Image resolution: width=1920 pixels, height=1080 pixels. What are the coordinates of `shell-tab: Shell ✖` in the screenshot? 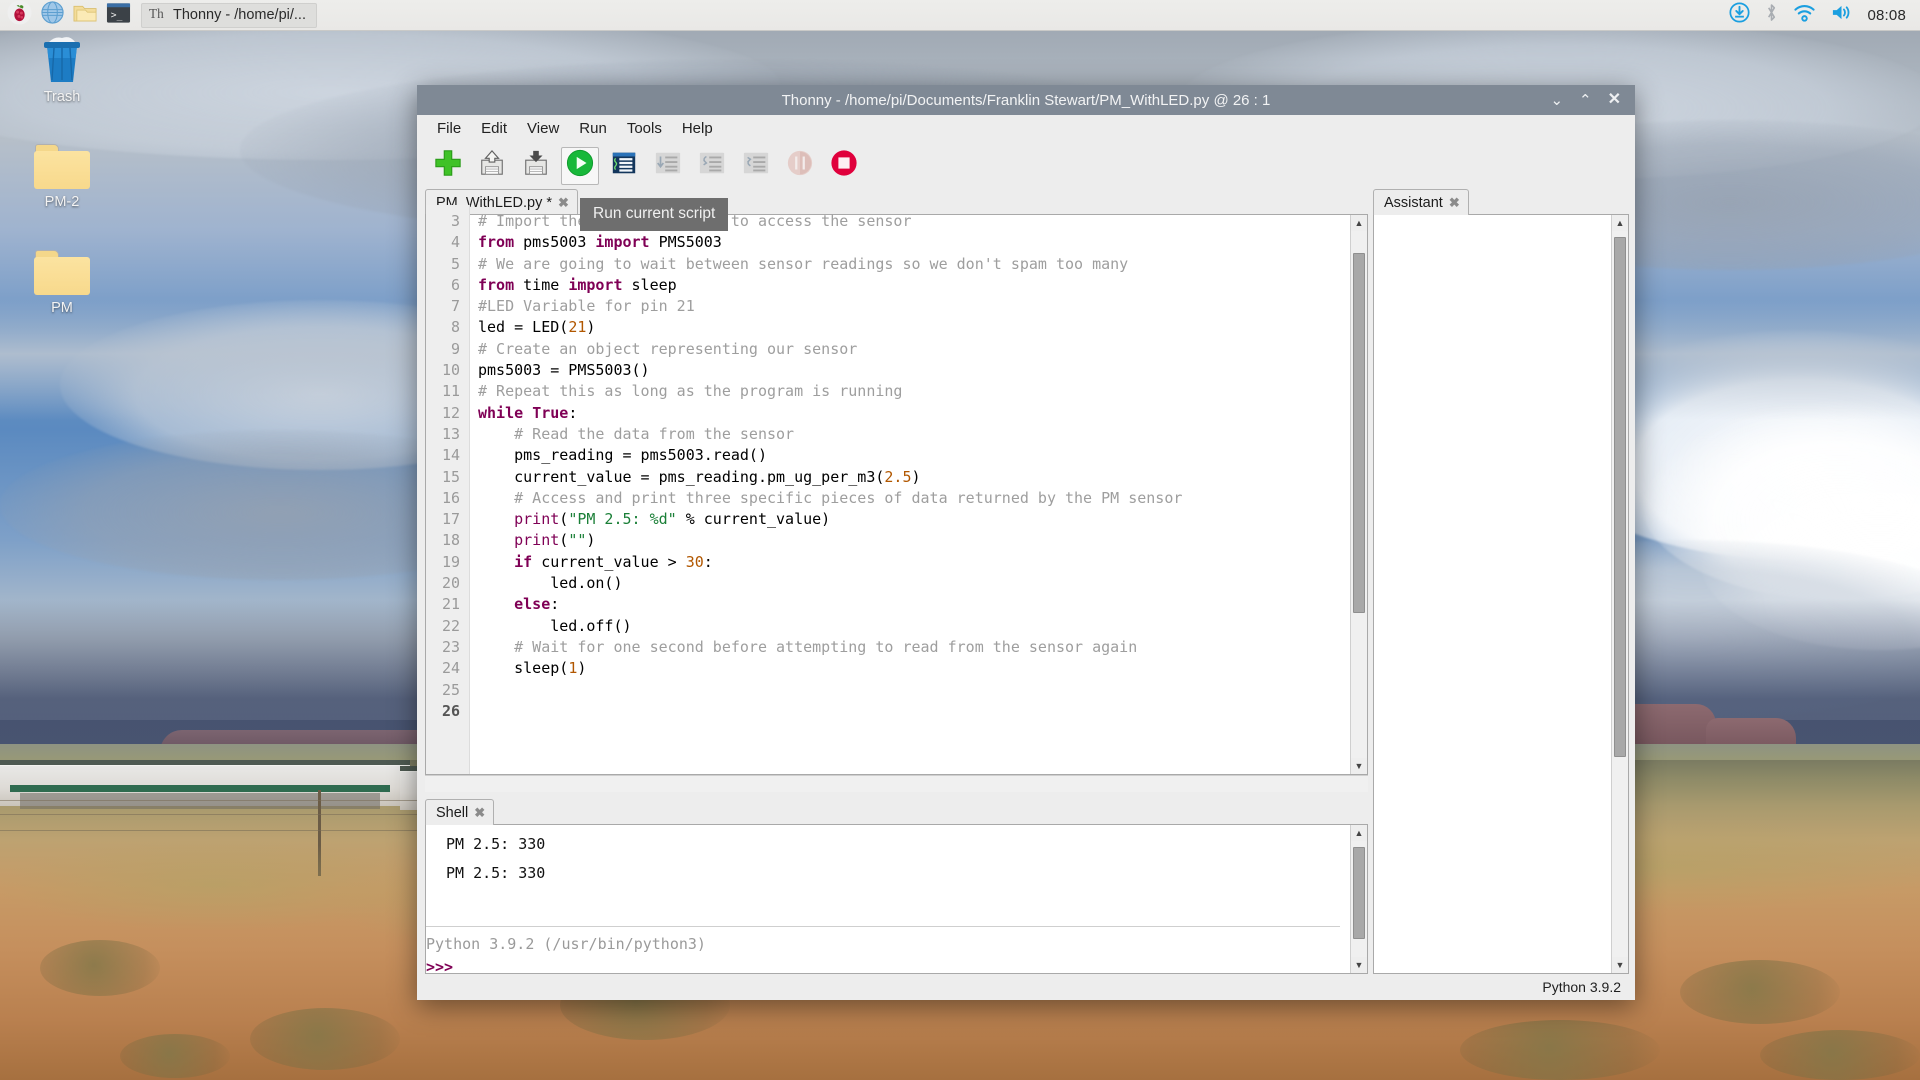 It's located at (460, 812).